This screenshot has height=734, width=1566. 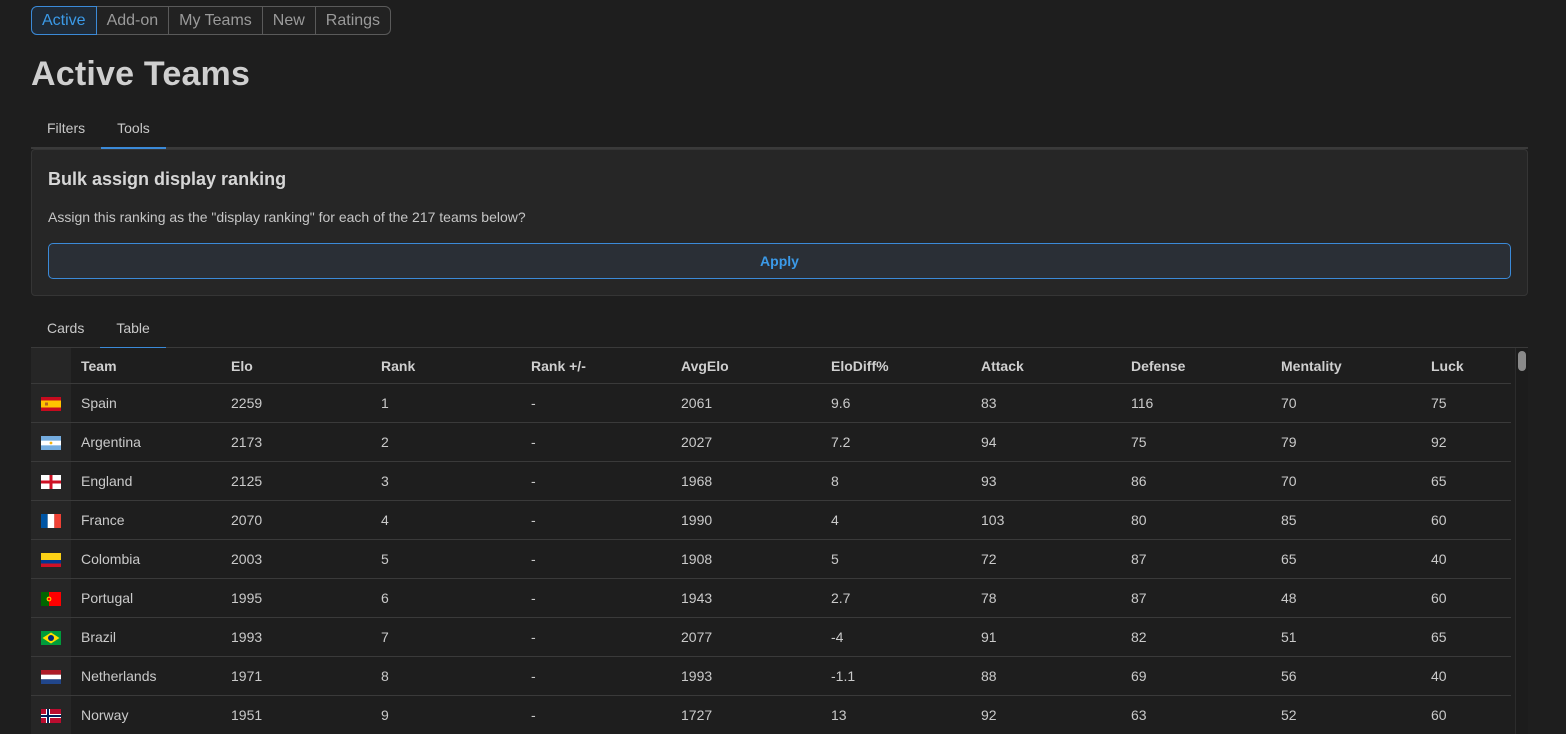 What do you see at coordinates (51, 521) in the screenshot?
I see `flag-france-icon` at bounding box center [51, 521].